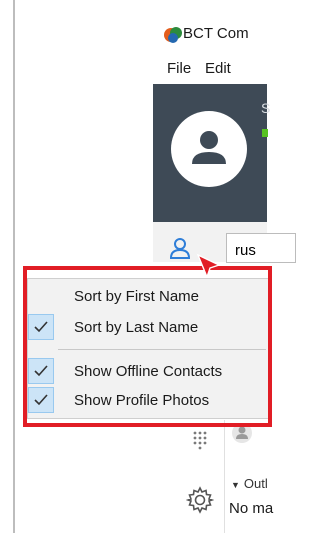 The width and height of the screenshot is (320, 533). Describe the element at coordinates (180, 248) in the screenshot. I see `contacts-icon` at that location.